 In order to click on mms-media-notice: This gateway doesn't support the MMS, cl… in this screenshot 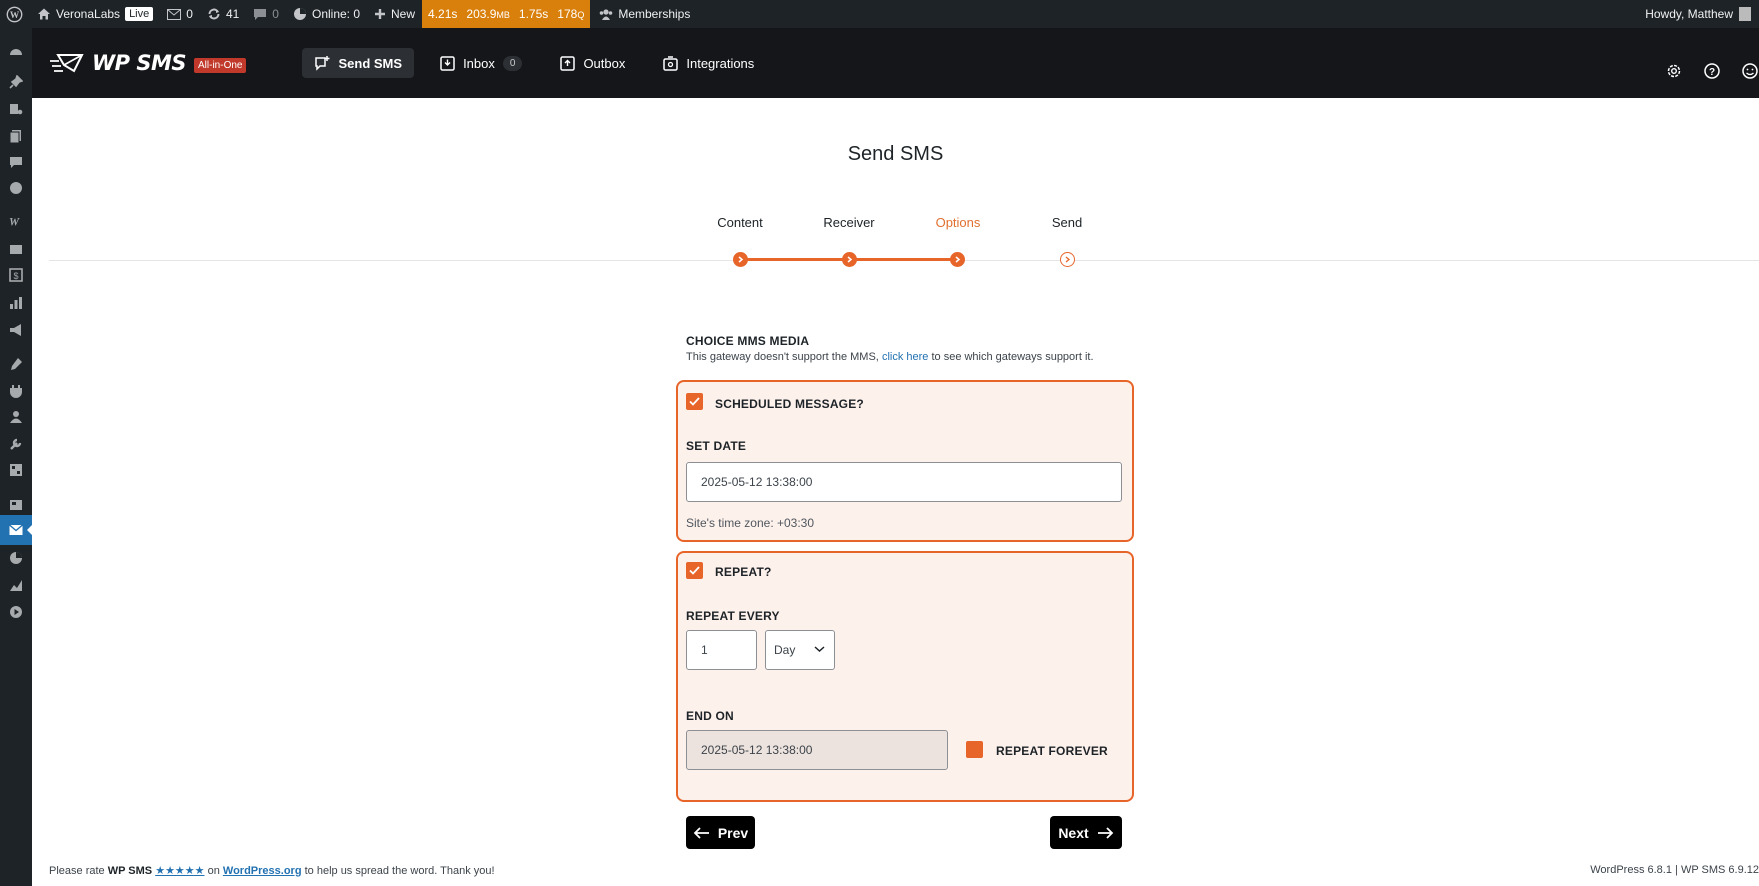, I will do `click(890, 357)`.